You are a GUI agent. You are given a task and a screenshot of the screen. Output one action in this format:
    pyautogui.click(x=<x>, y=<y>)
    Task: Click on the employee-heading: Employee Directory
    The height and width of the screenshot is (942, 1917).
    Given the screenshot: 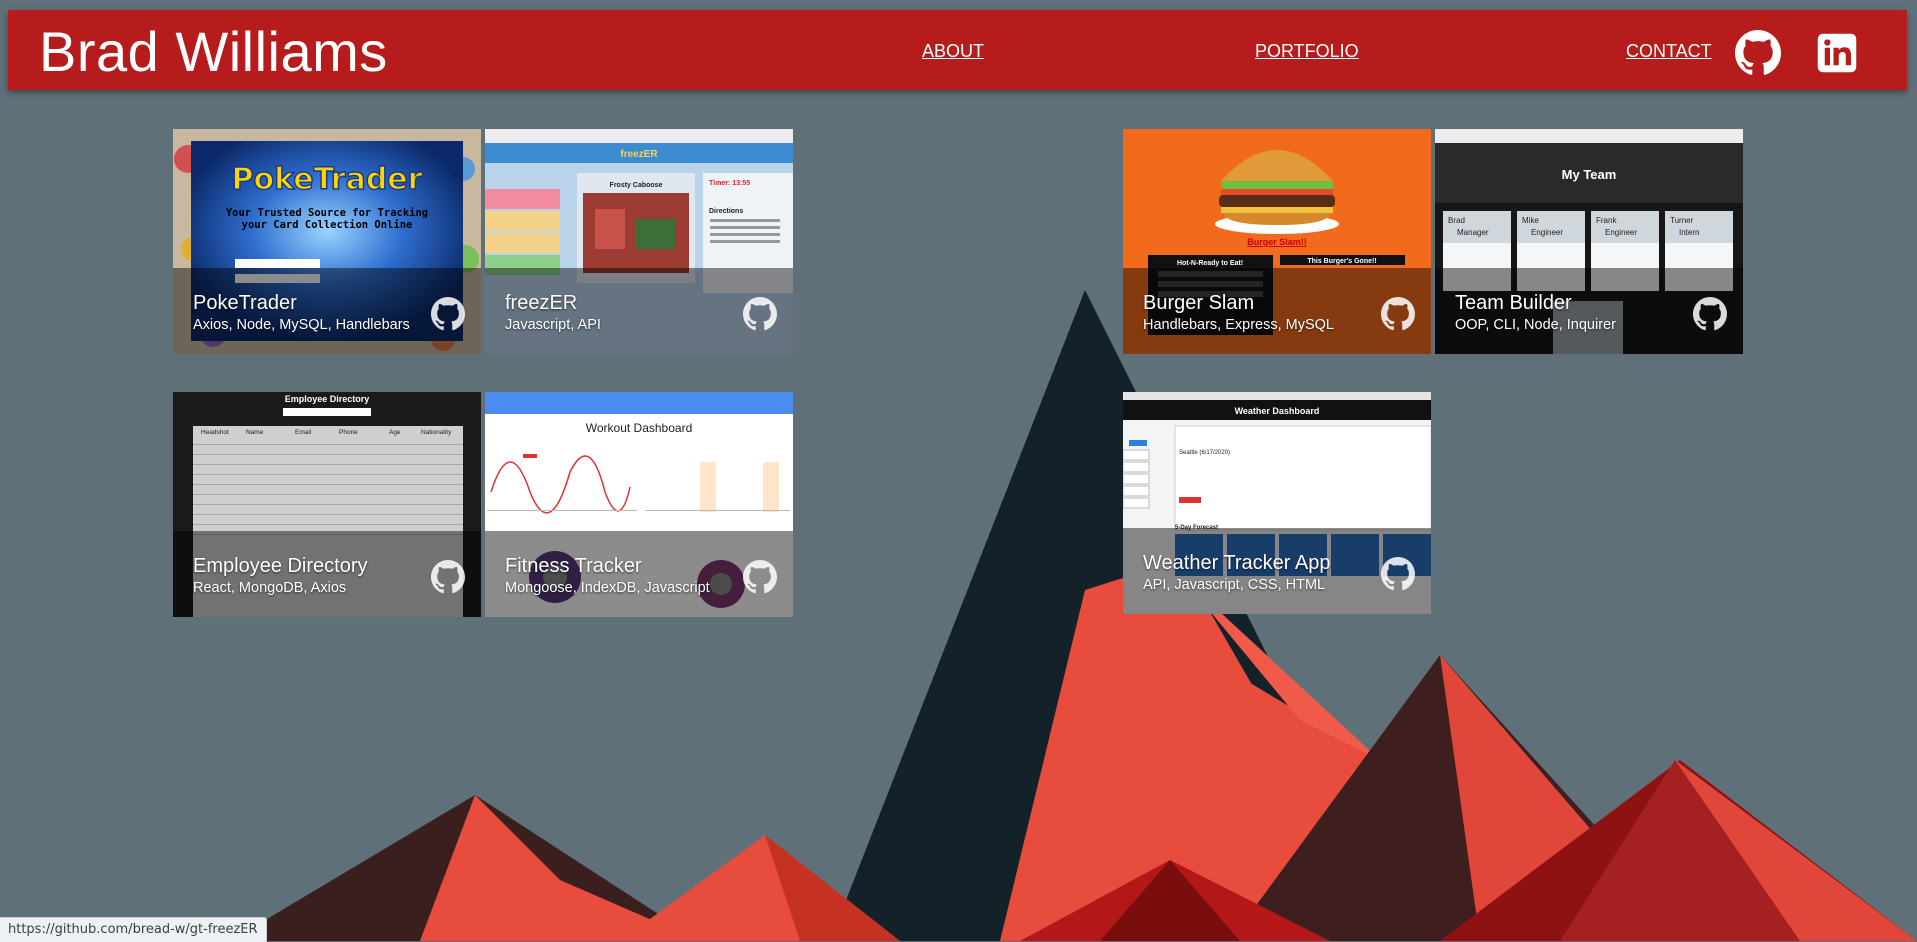 What is the action you would take?
    pyautogui.click(x=327, y=399)
    